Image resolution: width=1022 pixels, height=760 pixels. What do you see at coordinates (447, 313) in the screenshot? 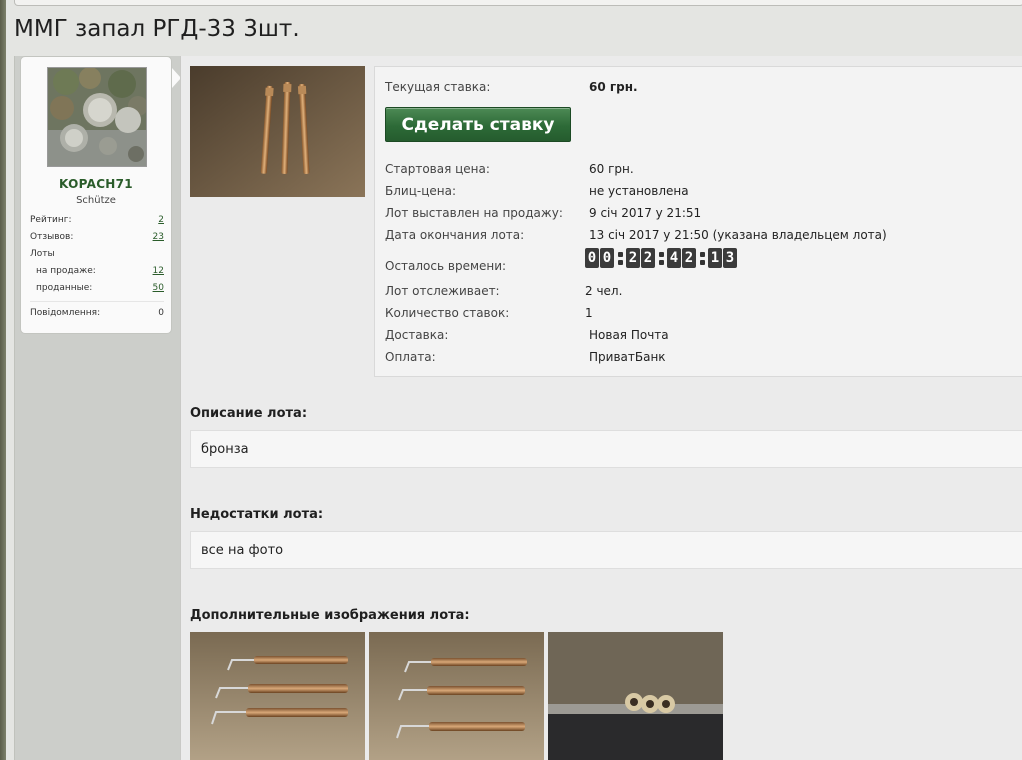
I see `bids-count-label: Количество ставок:` at bounding box center [447, 313].